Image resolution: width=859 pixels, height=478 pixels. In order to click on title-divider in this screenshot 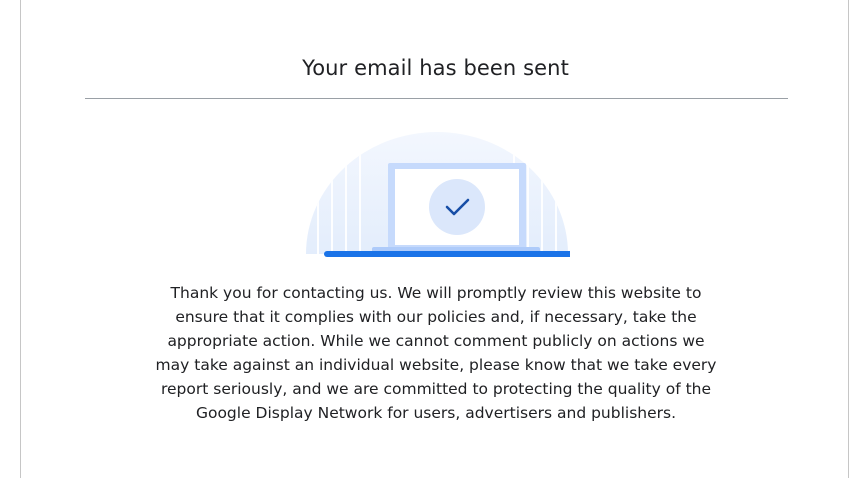, I will do `click(436, 98)`.